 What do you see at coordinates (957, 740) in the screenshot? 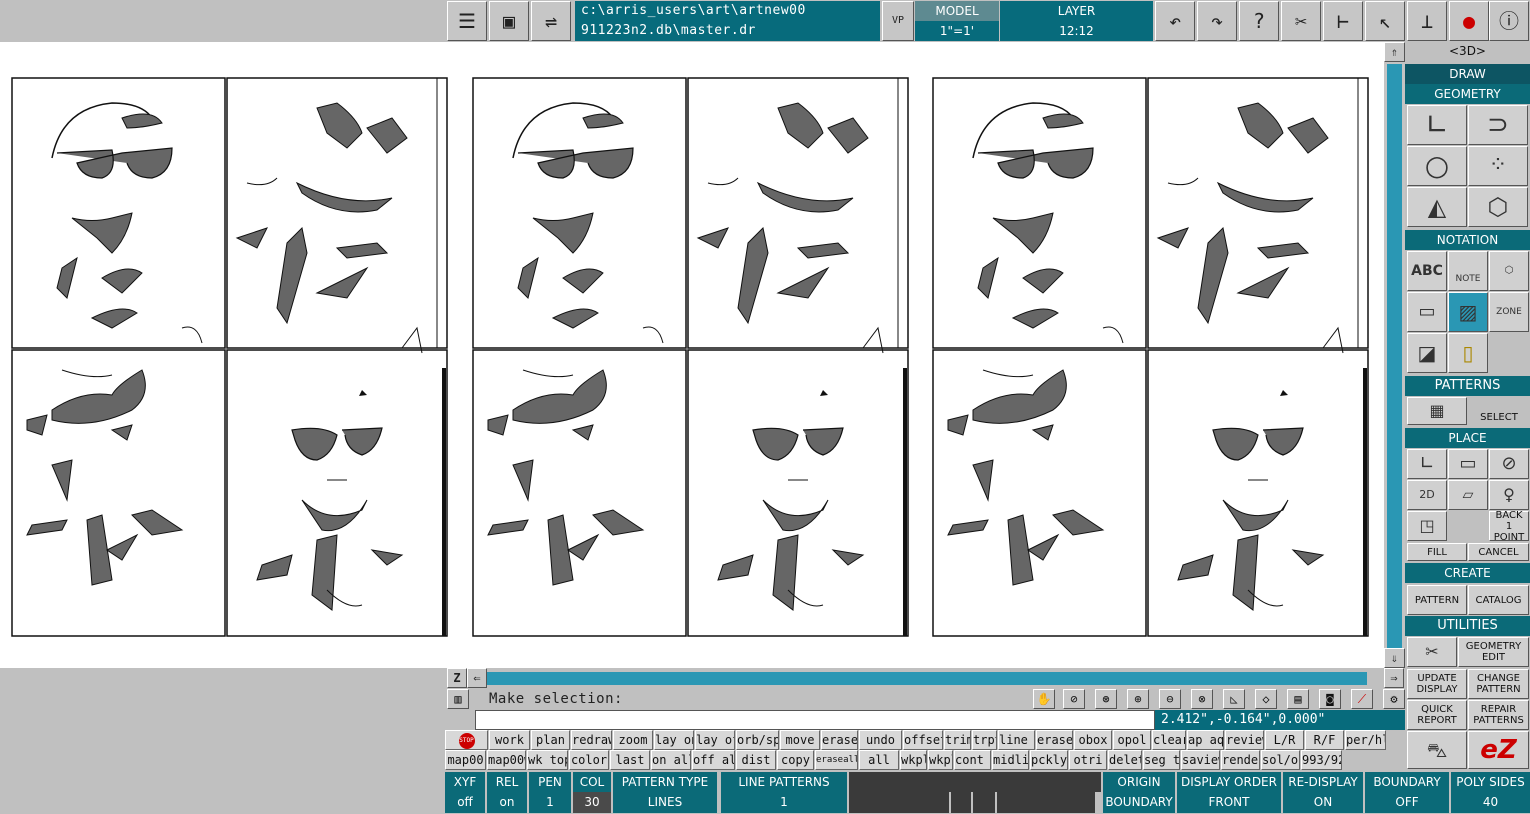
I see `keys_row1-key-trim: trim` at bounding box center [957, 740].